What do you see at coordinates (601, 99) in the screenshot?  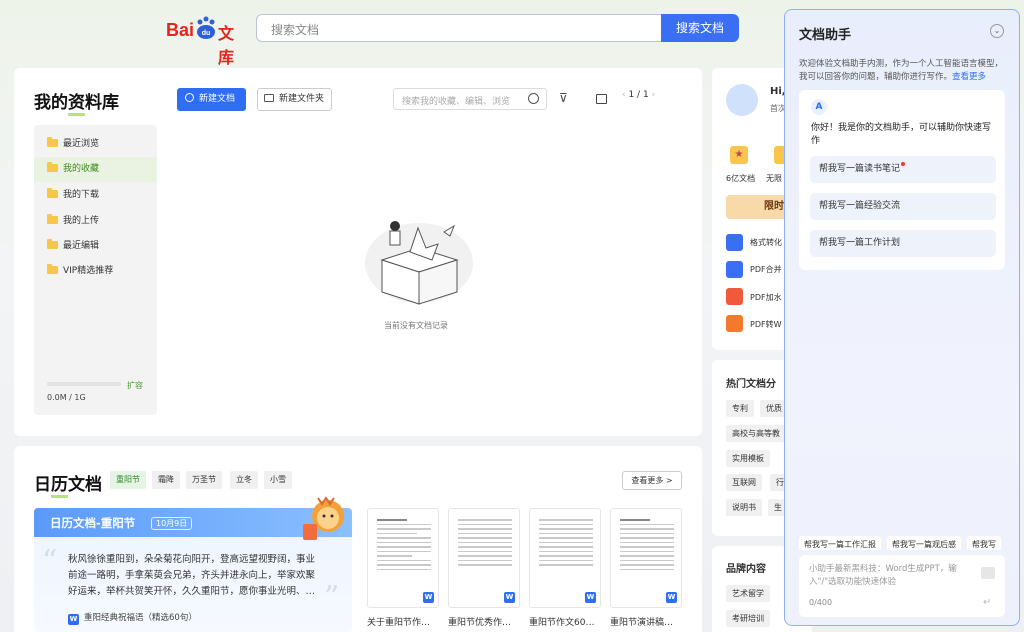 I see `layout-icon` at bounding box center [601, 99].